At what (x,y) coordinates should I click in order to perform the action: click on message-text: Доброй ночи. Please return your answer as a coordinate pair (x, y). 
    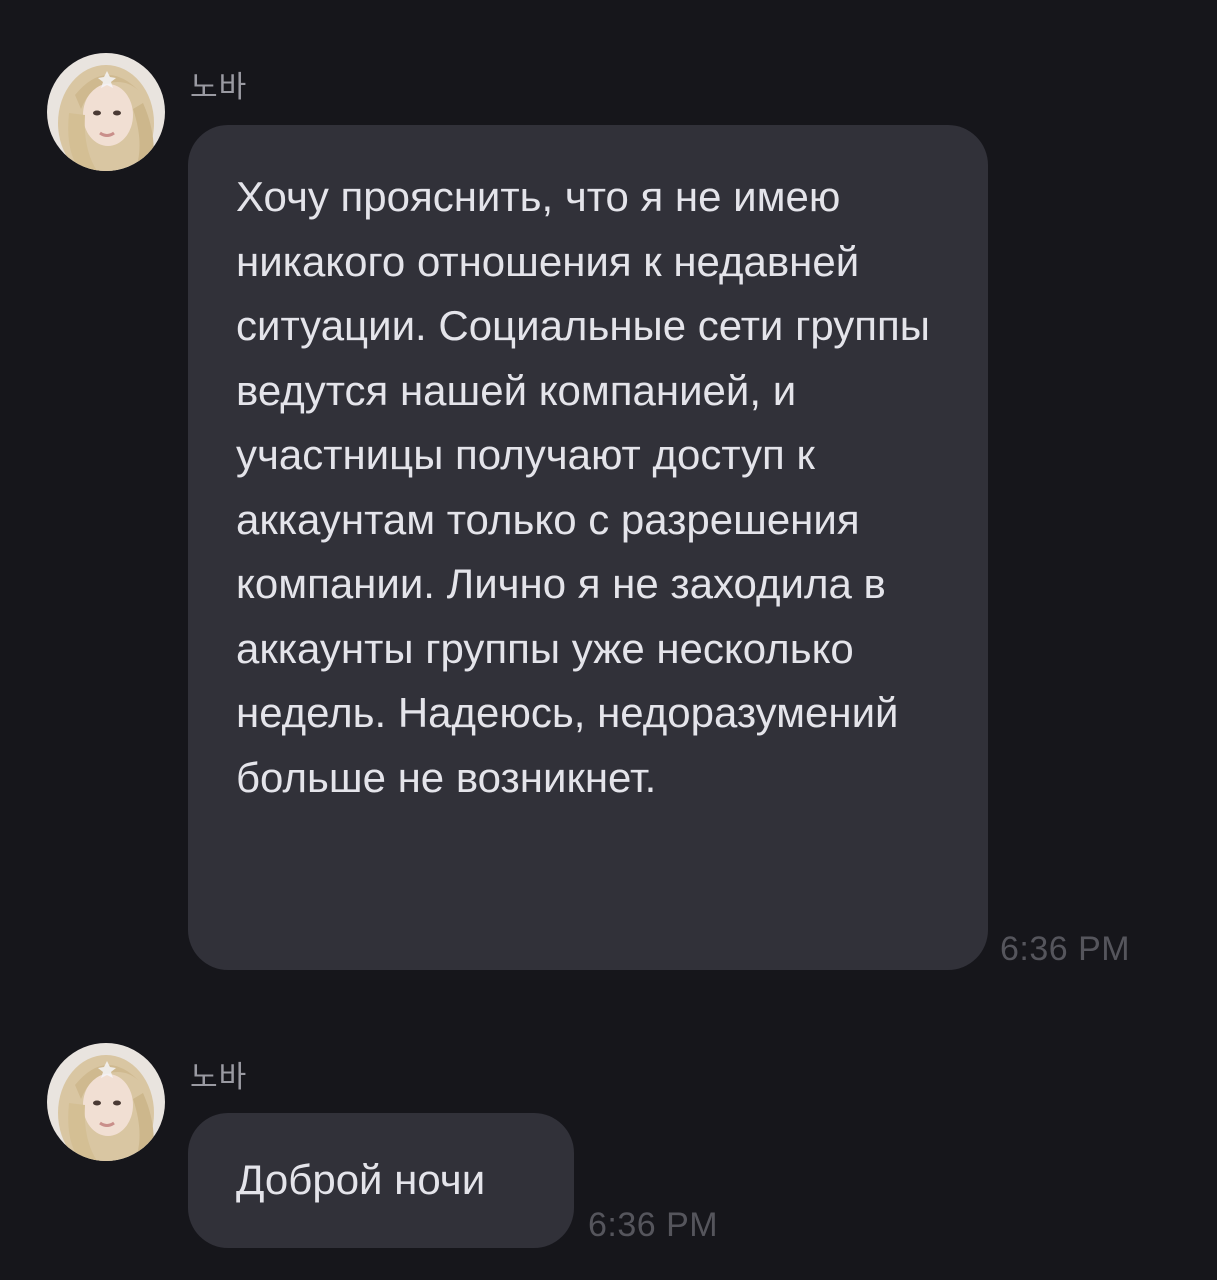
    Looking at the image, I should click on (361, 1179).